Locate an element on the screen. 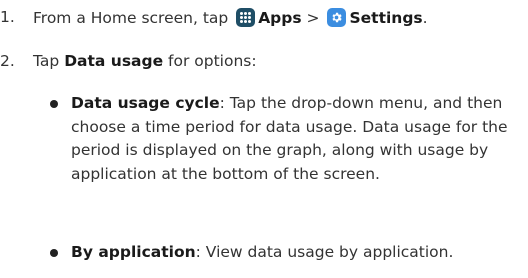 The width and height of the screenshot is (528, 278). apps-grid-icon is located at coordinates (246, 17).